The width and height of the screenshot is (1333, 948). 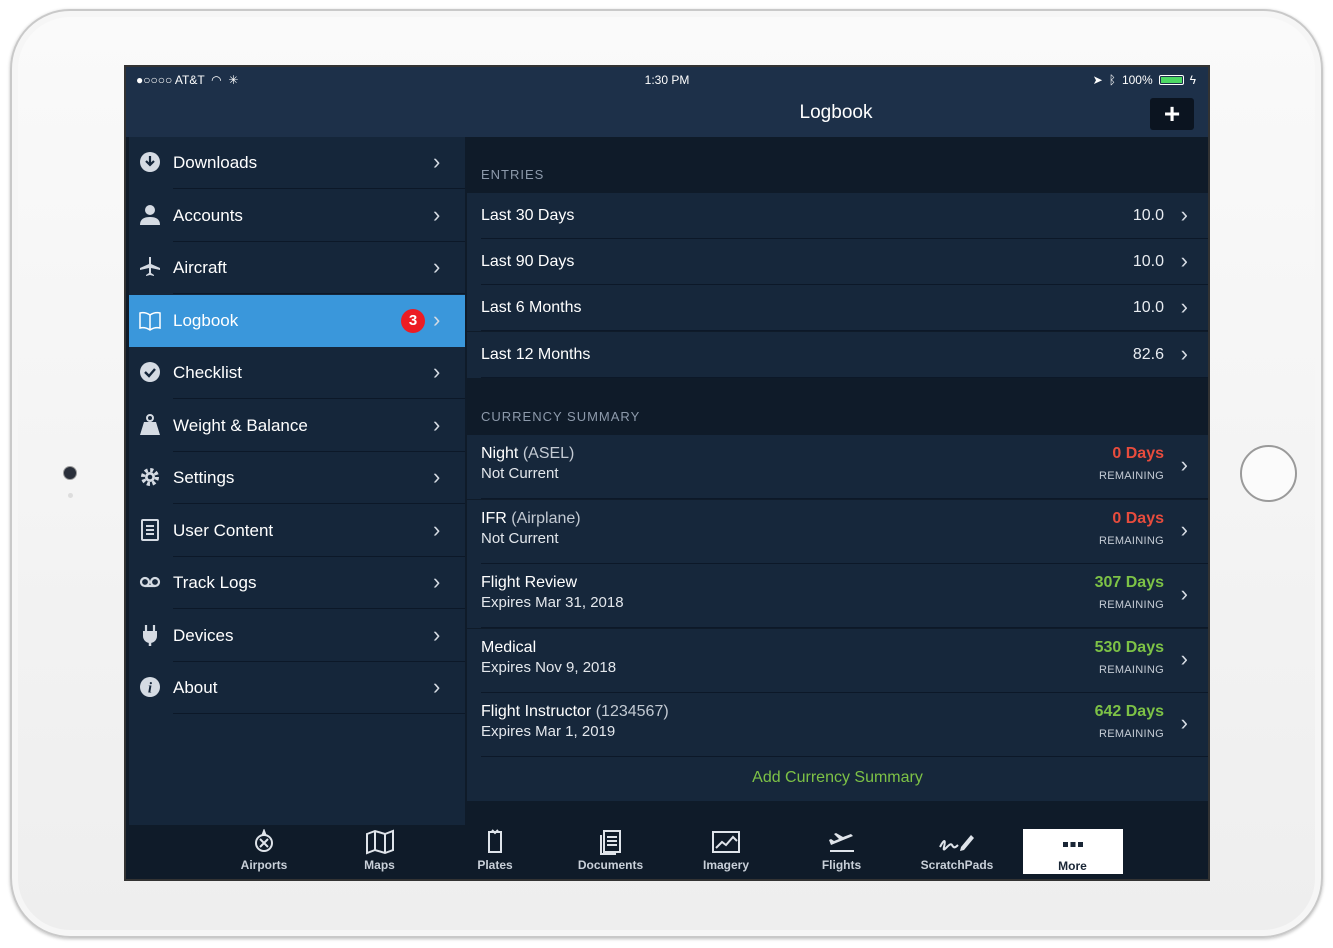 What do you see at coordinates (509, 647) in the screenshot?
I see `currency-name: Medical` at bounding box center [509, 647].